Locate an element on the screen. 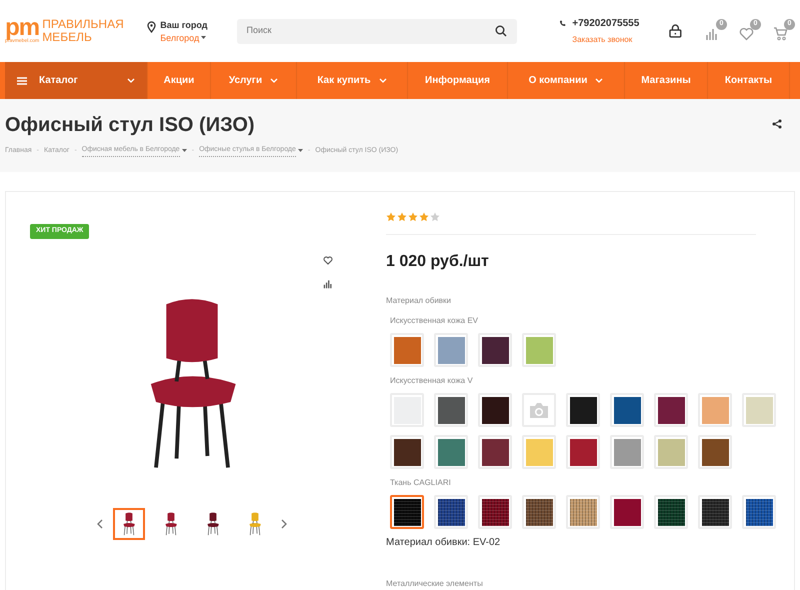 The height and width of the screenshot is (590, 800). camera-icon is located at coordinates (539, 410).